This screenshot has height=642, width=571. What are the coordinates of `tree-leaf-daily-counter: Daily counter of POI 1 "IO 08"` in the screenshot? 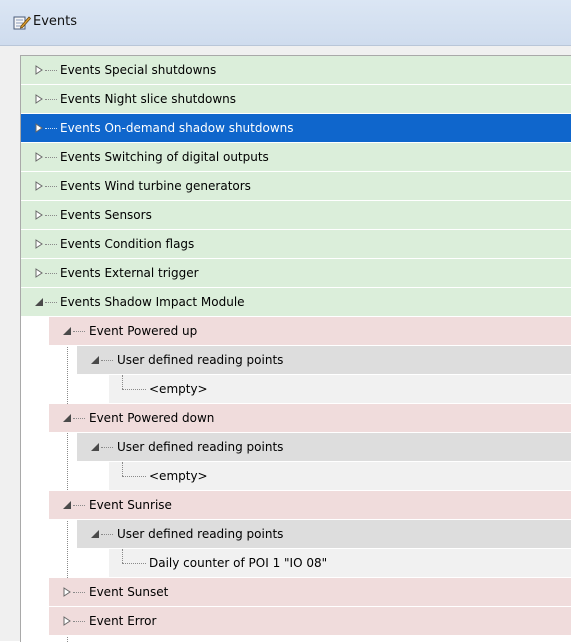 It's located at (340, 563).